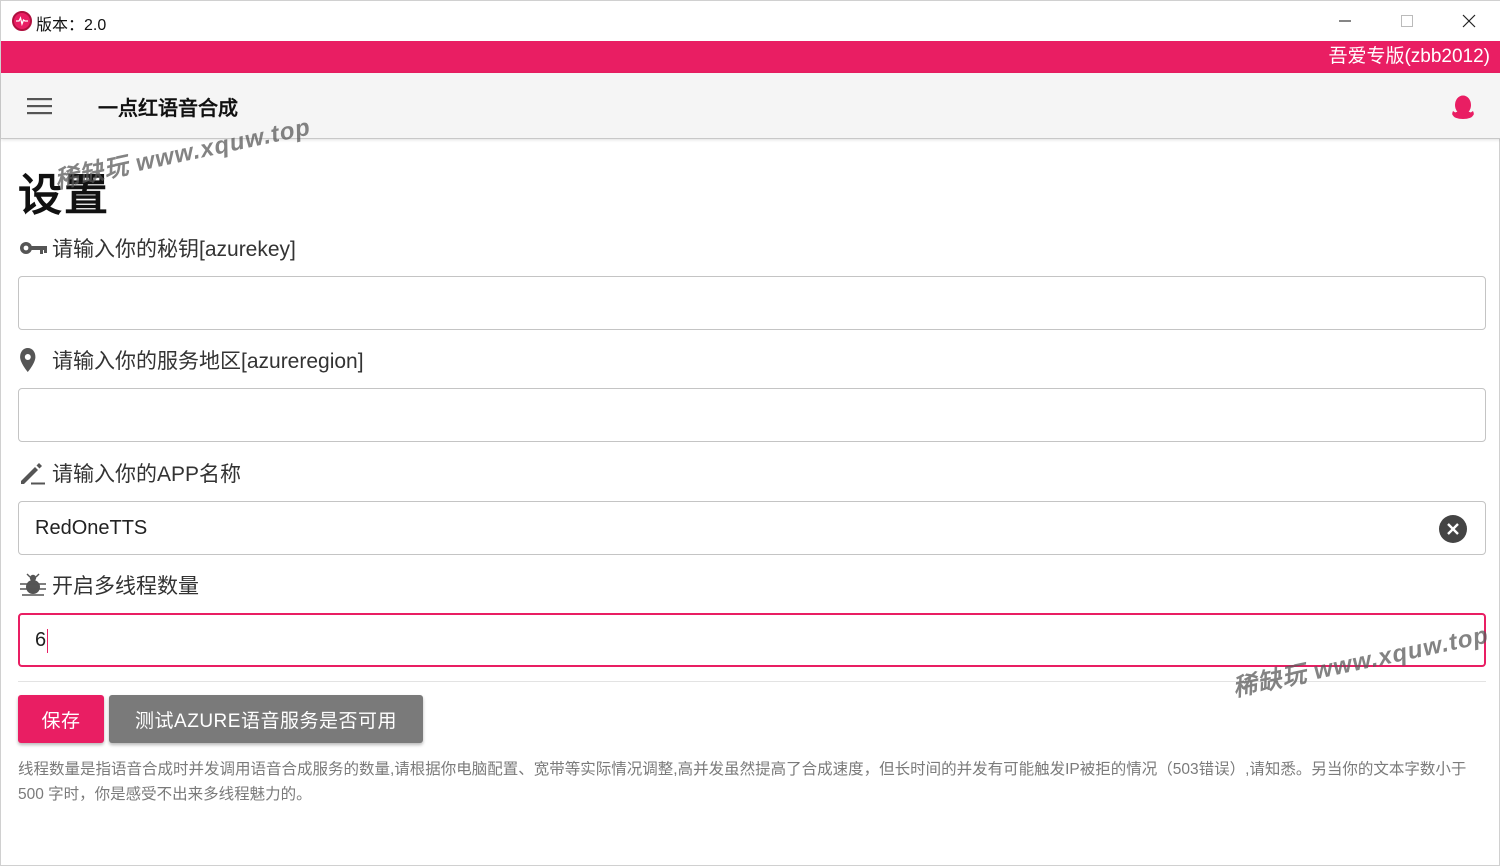 This screenshot has width=1500, height=866. What do you see at coordinates (174, 249) in the screenshot?
I see `azurekey-label-text: 请输入你的秘钥[azurekey]` at bounding box center [174, 249].